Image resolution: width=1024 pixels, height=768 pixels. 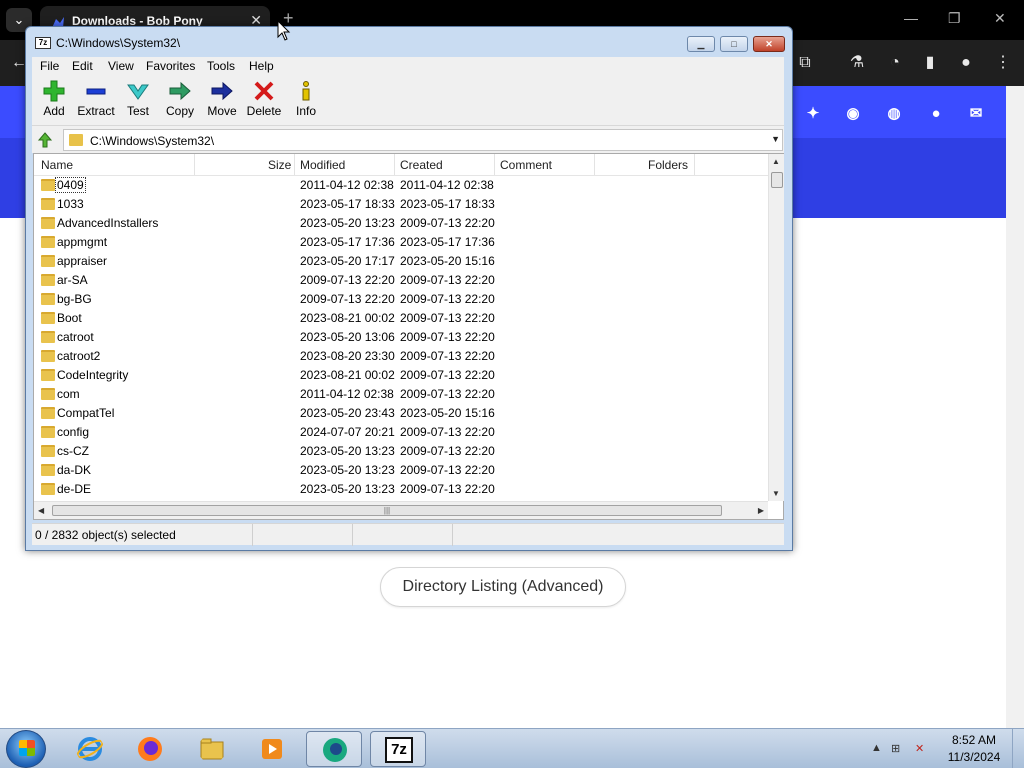 I want to click on more-icon: ⋮, so click(x=1003, y=63).